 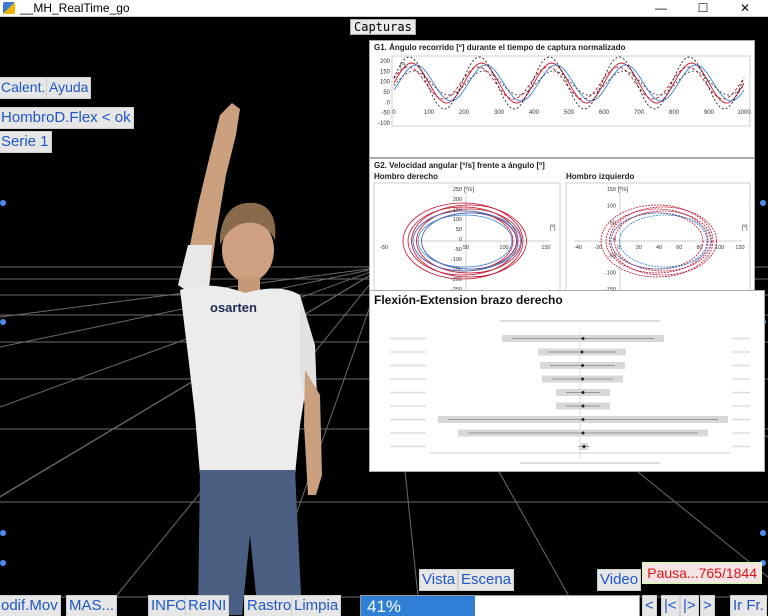 What do you see at coordinates (457, 220) in the screenshot?
I see `g2-right-ytick: 100` at bounding box center [457, 220].